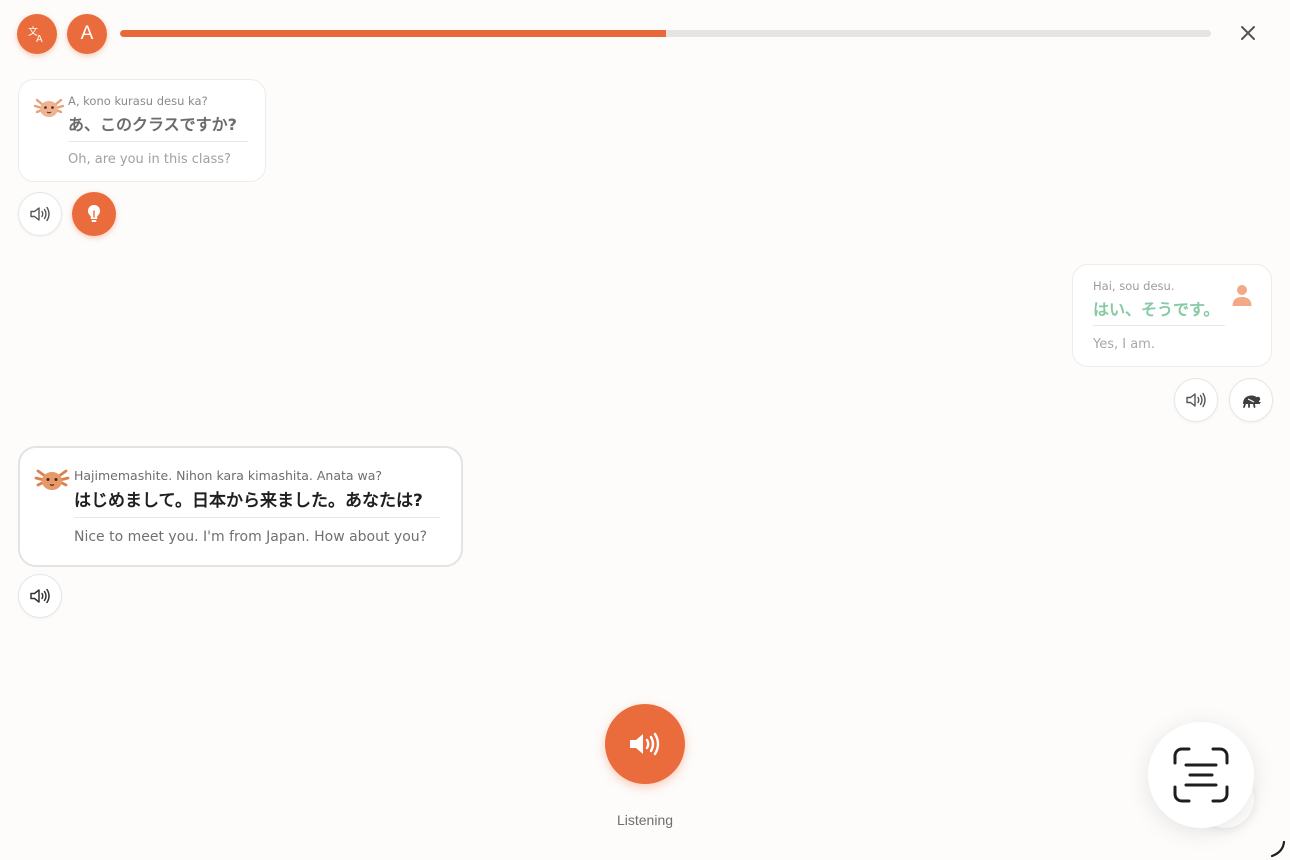  I want to click on lesson-progress-bar, so click(665, 33).